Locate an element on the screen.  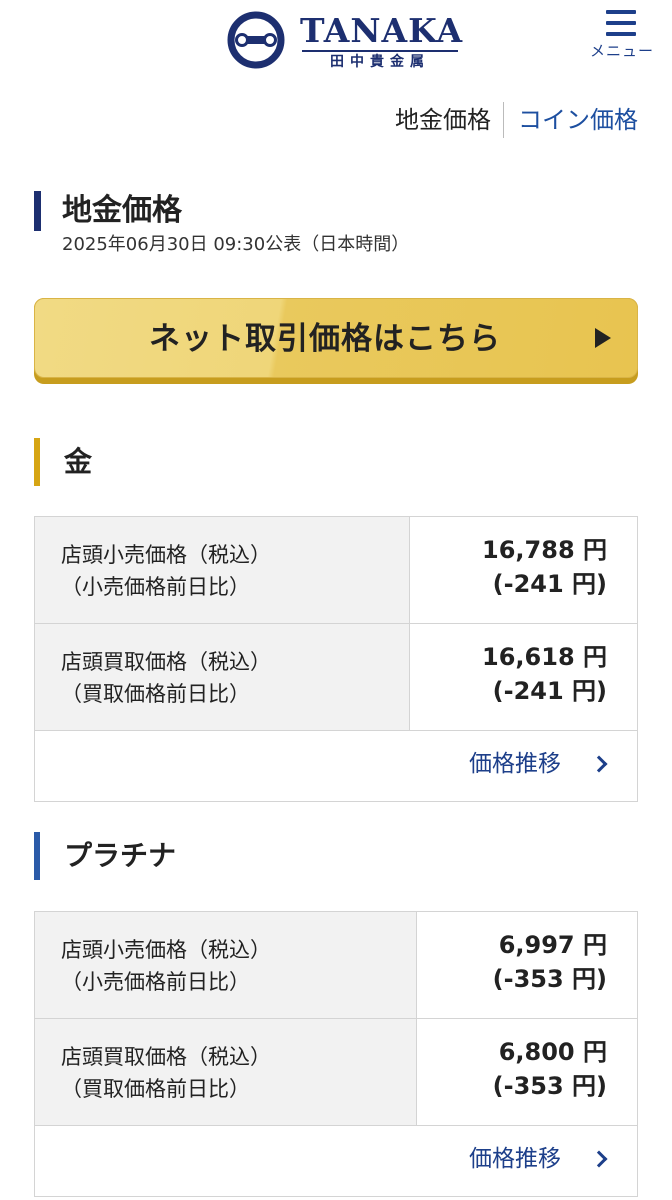
page-title: 地金価格 is located at coordinates (122, 210).